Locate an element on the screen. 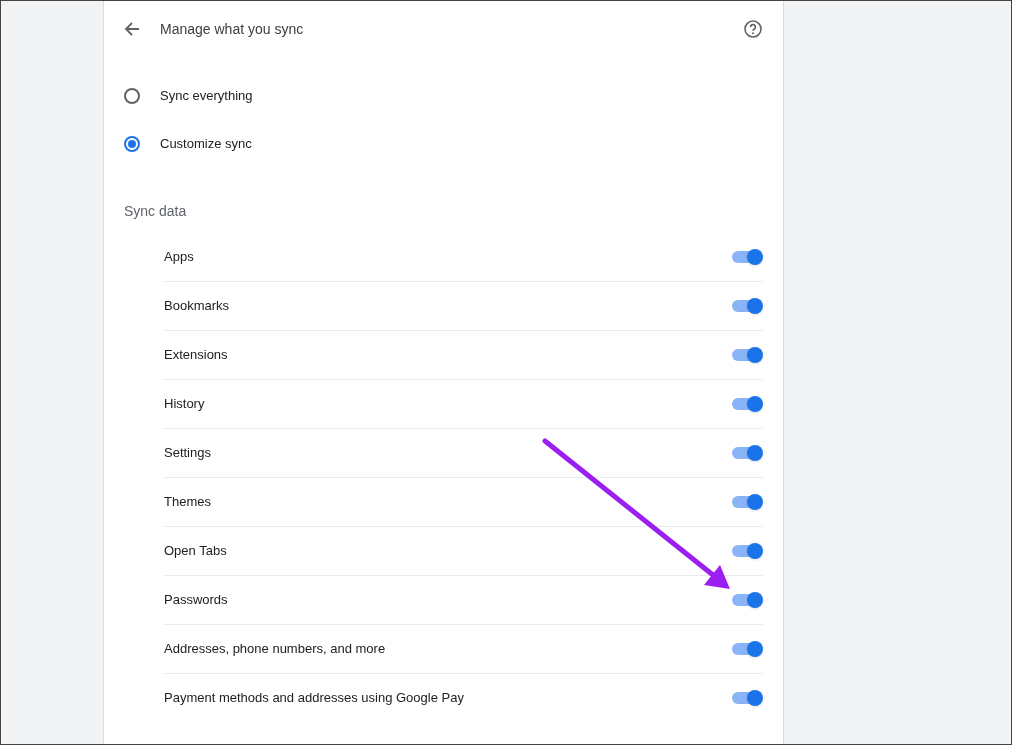 This screenshot has height=745, width=1012. radio-label: Sync everything is located at coordinates (206, 96).